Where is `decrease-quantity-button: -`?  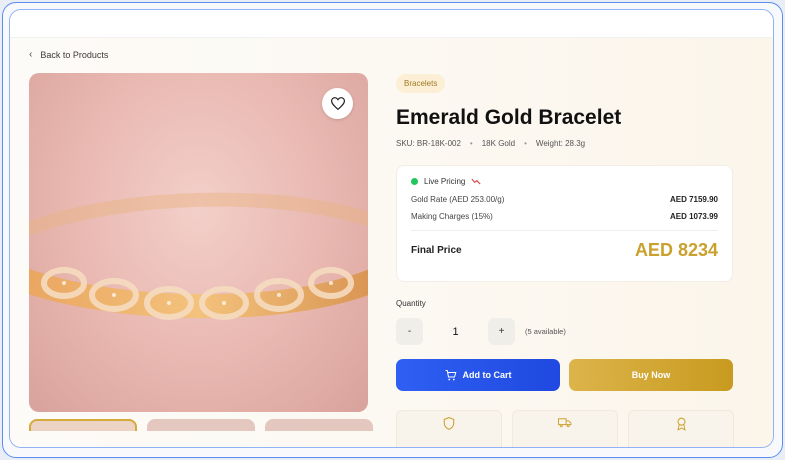 decrease-quantity-button: - is located at coordinates (409, 331).